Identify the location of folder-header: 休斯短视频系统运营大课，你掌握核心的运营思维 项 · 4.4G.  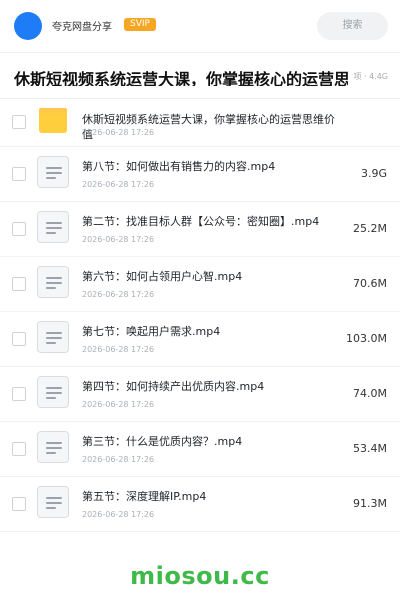
(200, 75).